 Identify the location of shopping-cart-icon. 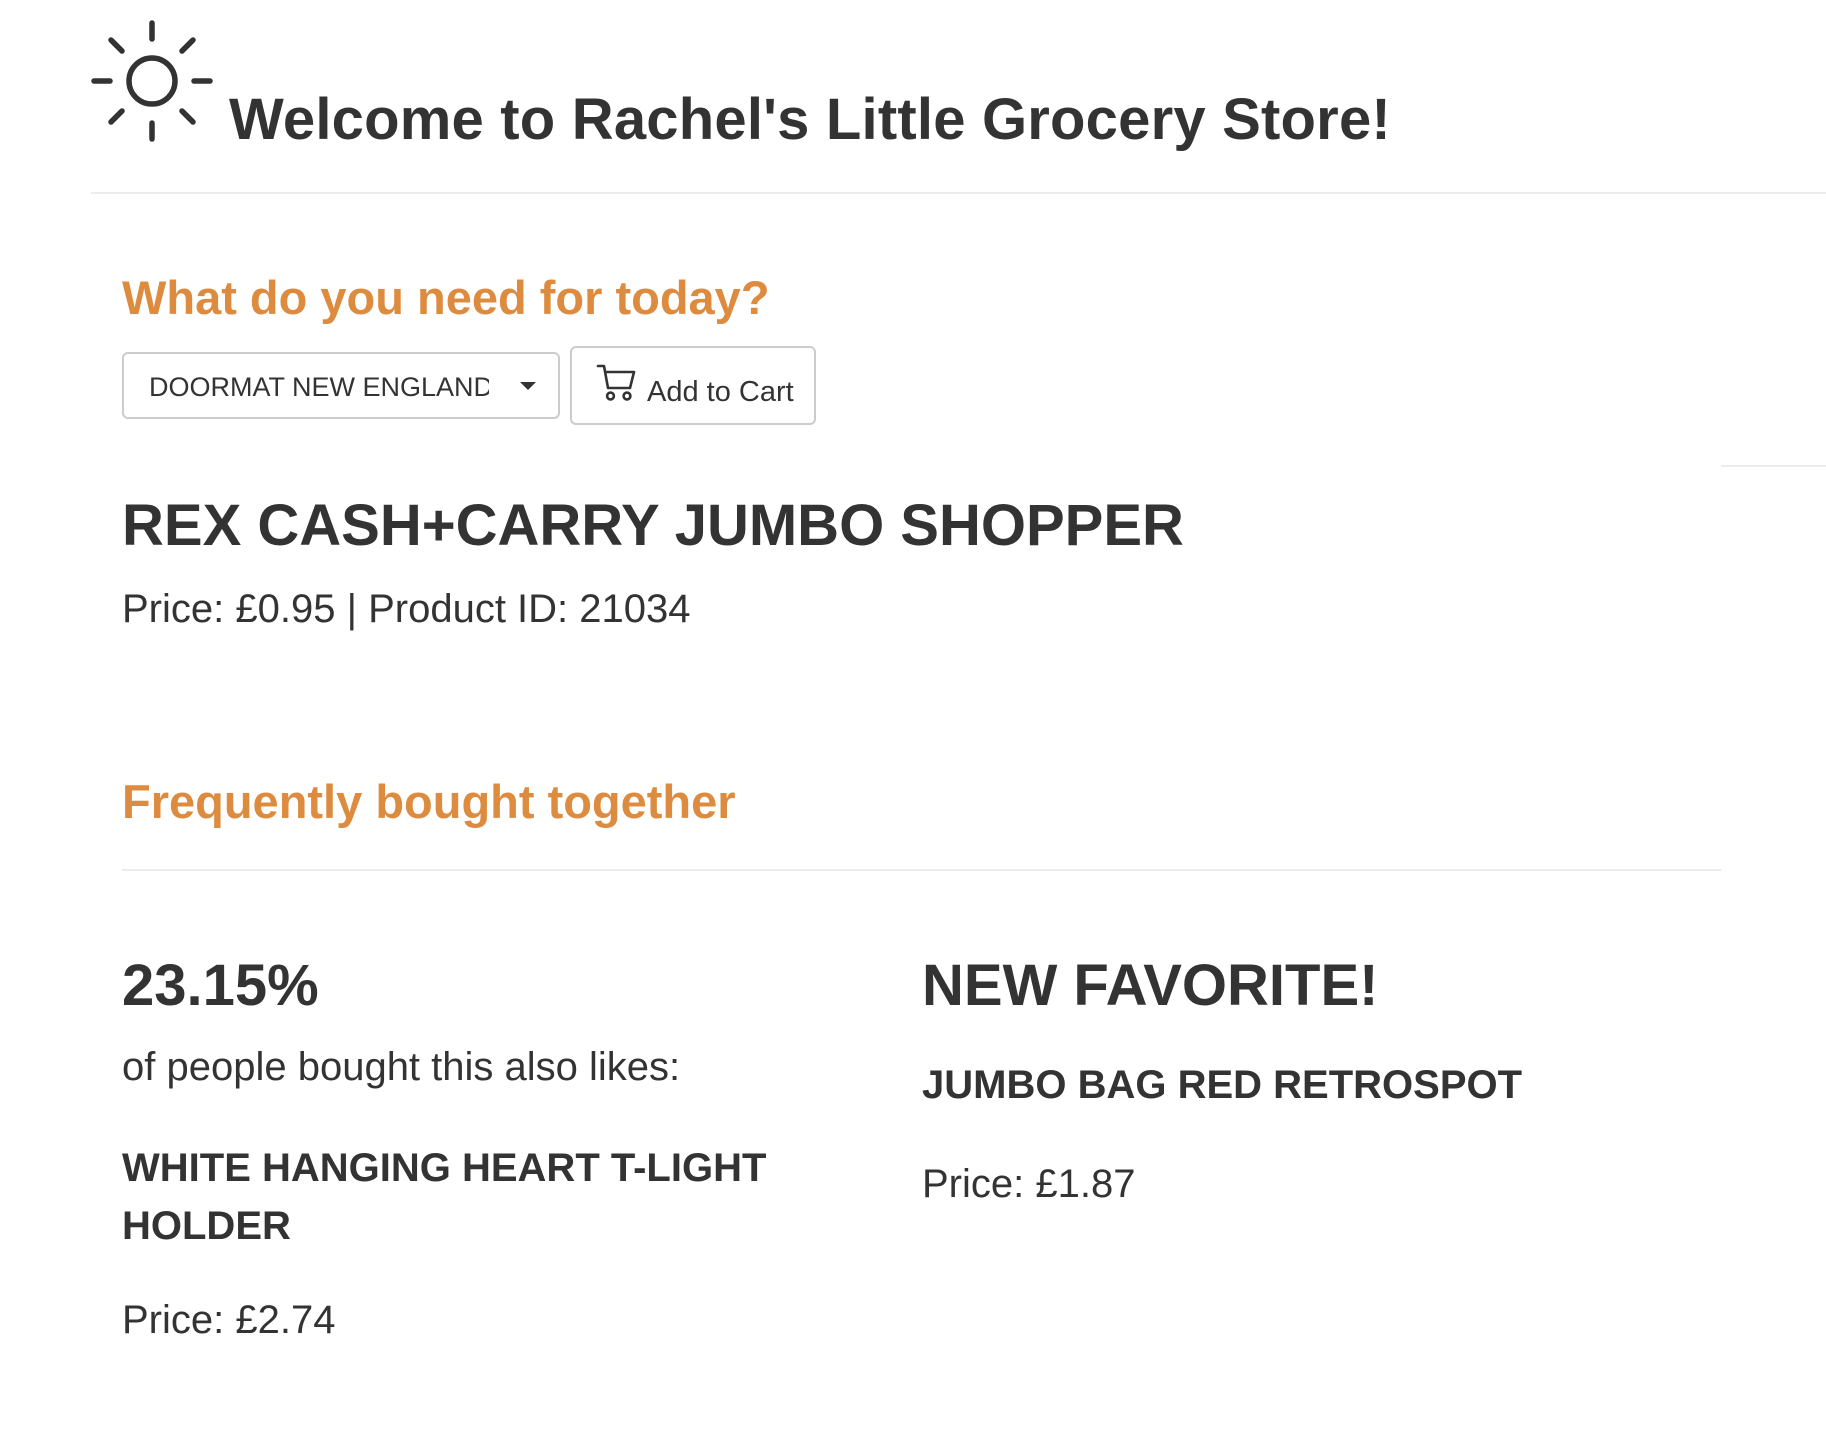
(616, 382).